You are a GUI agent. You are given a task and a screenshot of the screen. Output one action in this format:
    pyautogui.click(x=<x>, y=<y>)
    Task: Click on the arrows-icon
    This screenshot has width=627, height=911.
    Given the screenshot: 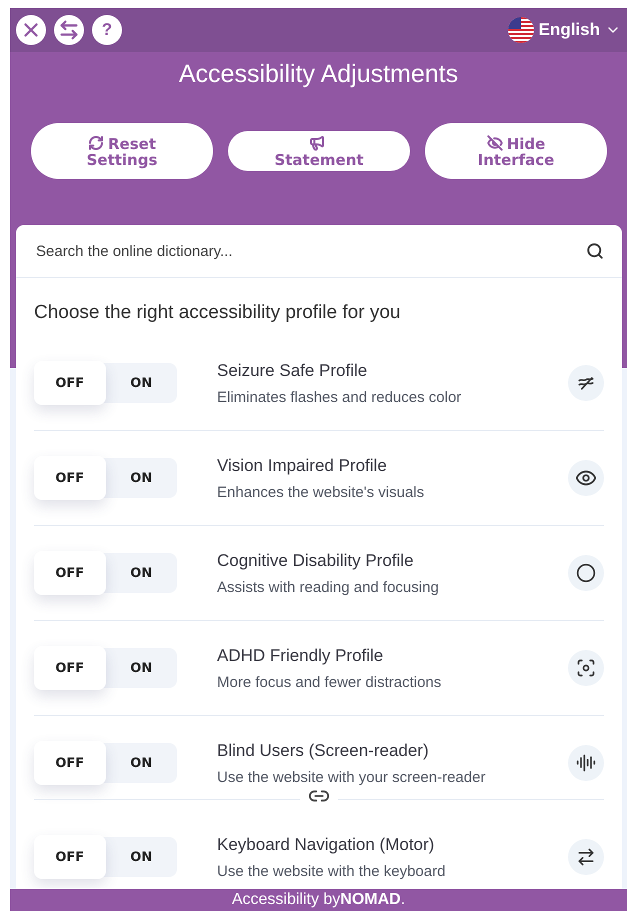 What is the action you would take?
    pyautogui.click(x=586, y=857)
    